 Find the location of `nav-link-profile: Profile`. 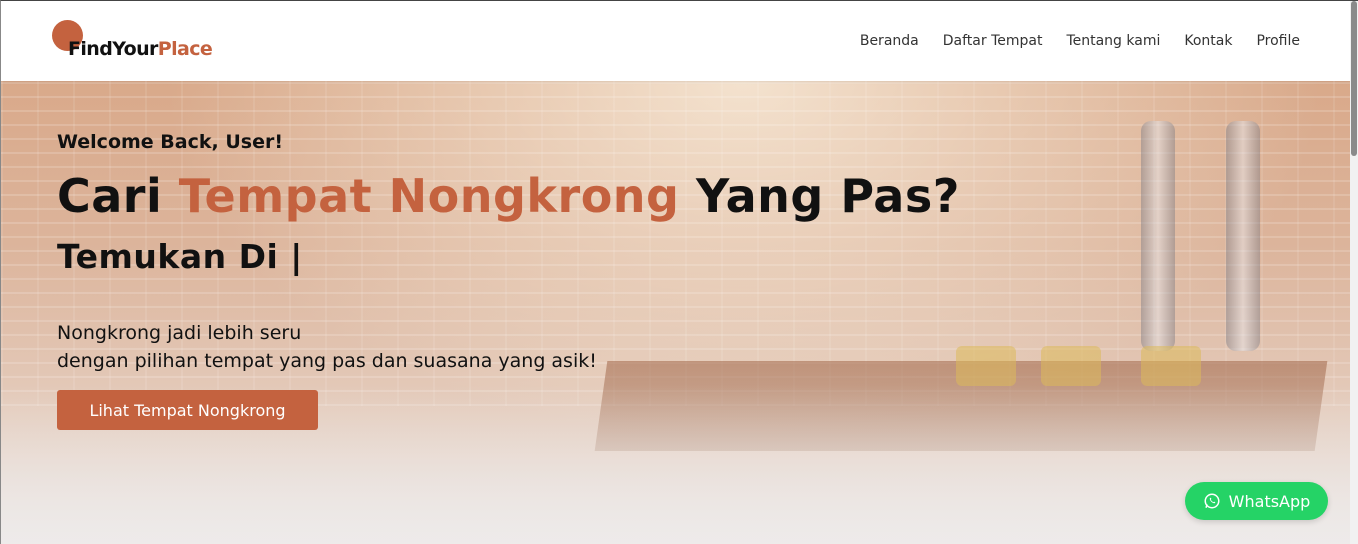

nav-link-profile: Profile is located at coordinates (1278, 41).